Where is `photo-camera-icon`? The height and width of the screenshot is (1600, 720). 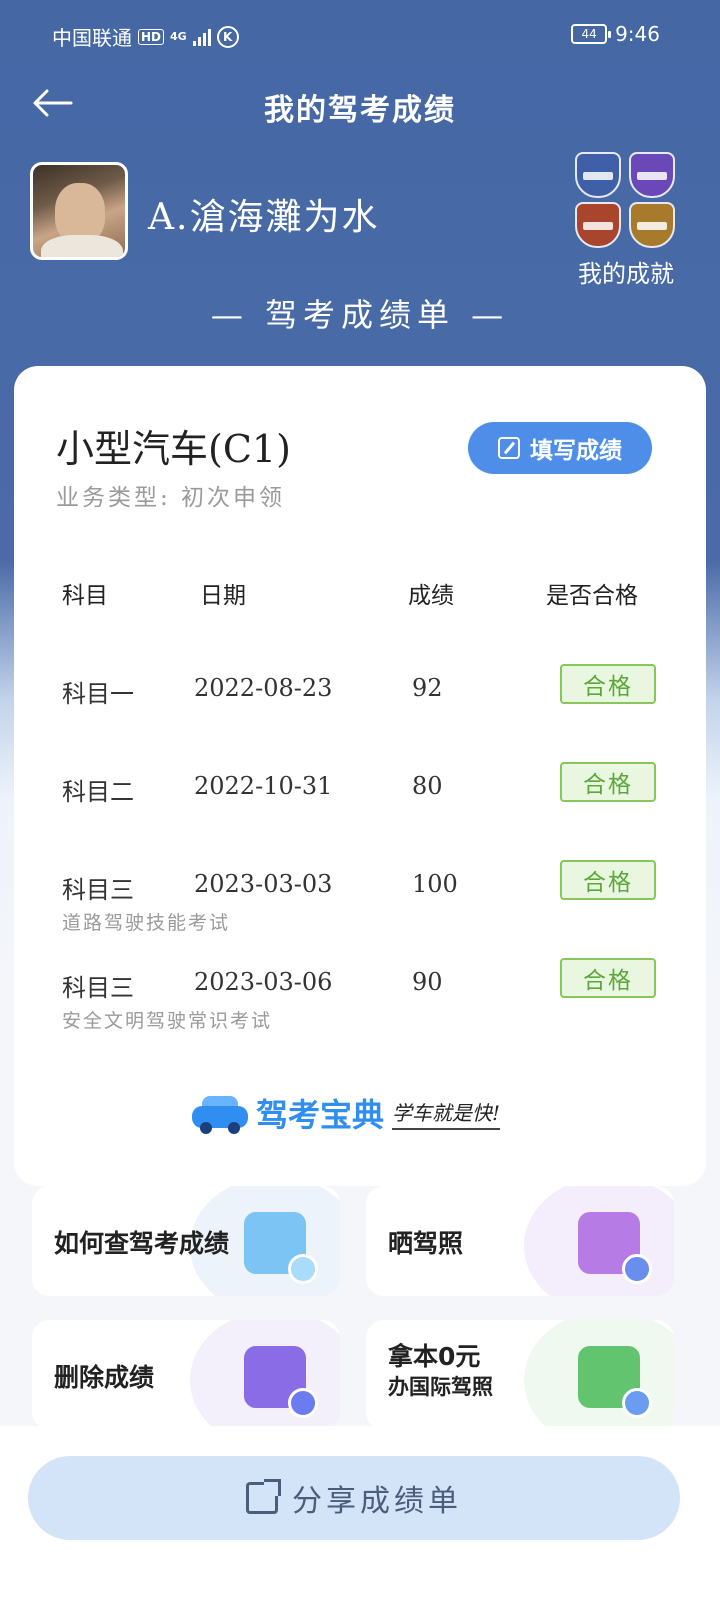
photo-camera-icon is located at coordinates (615, 1248).